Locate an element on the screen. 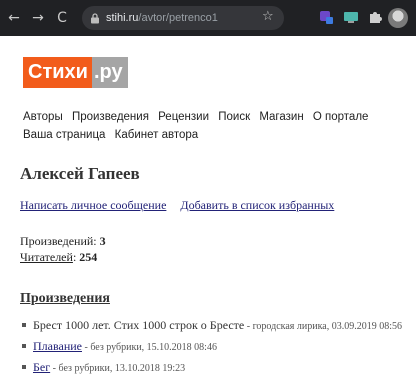 The width and height of the screenshot is (416, 391). menu-item-works: Произведения is located at coordinates (110, 117).